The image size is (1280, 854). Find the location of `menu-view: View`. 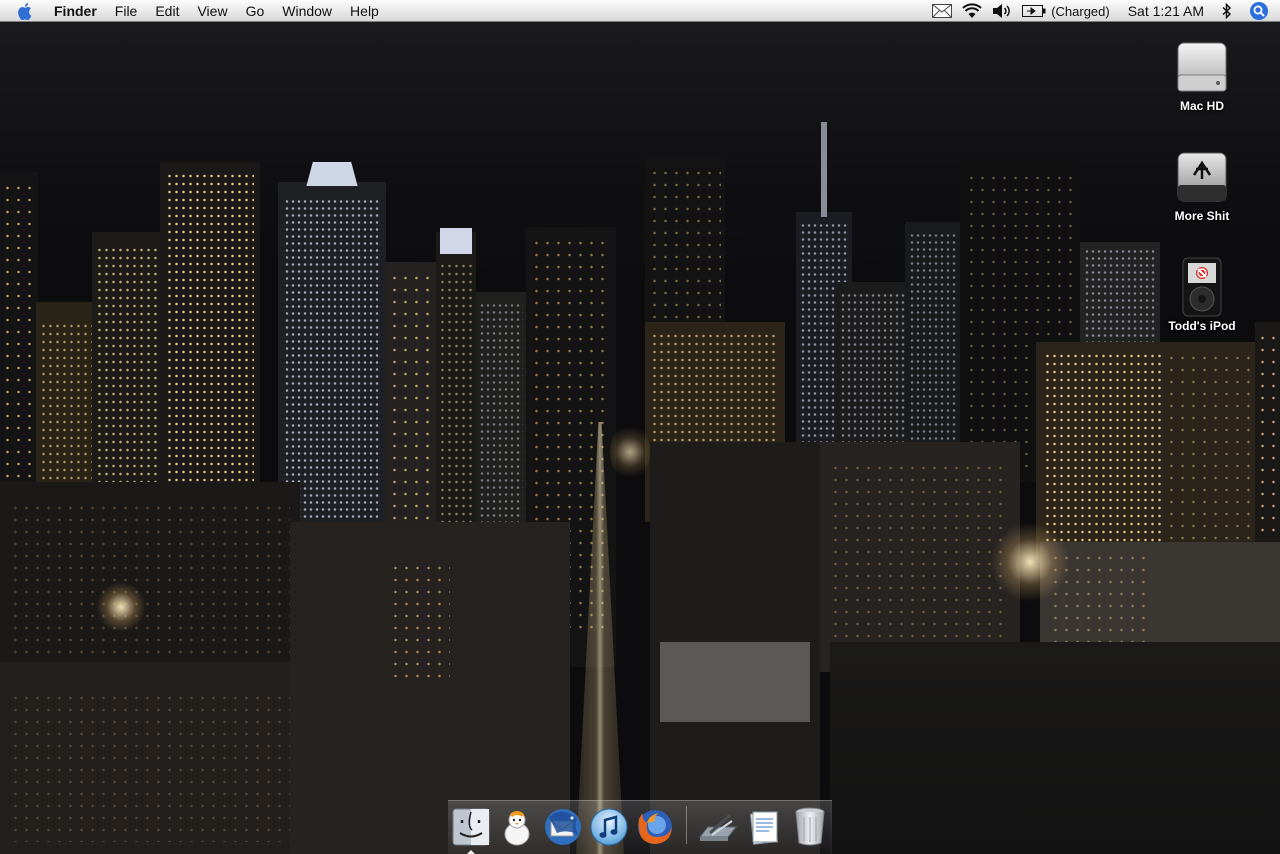

menu-view: View is located at coordinates (212, 11).